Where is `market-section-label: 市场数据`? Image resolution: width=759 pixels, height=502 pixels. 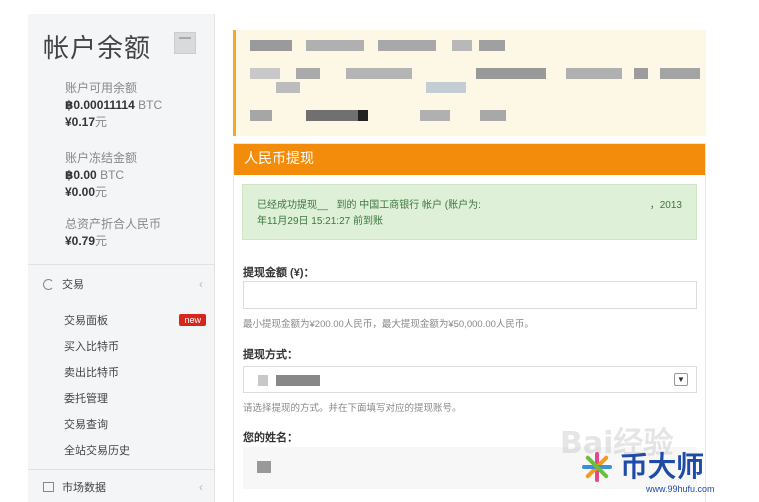 market-section-label: 市场数据 is located at coordinates (84, 488).